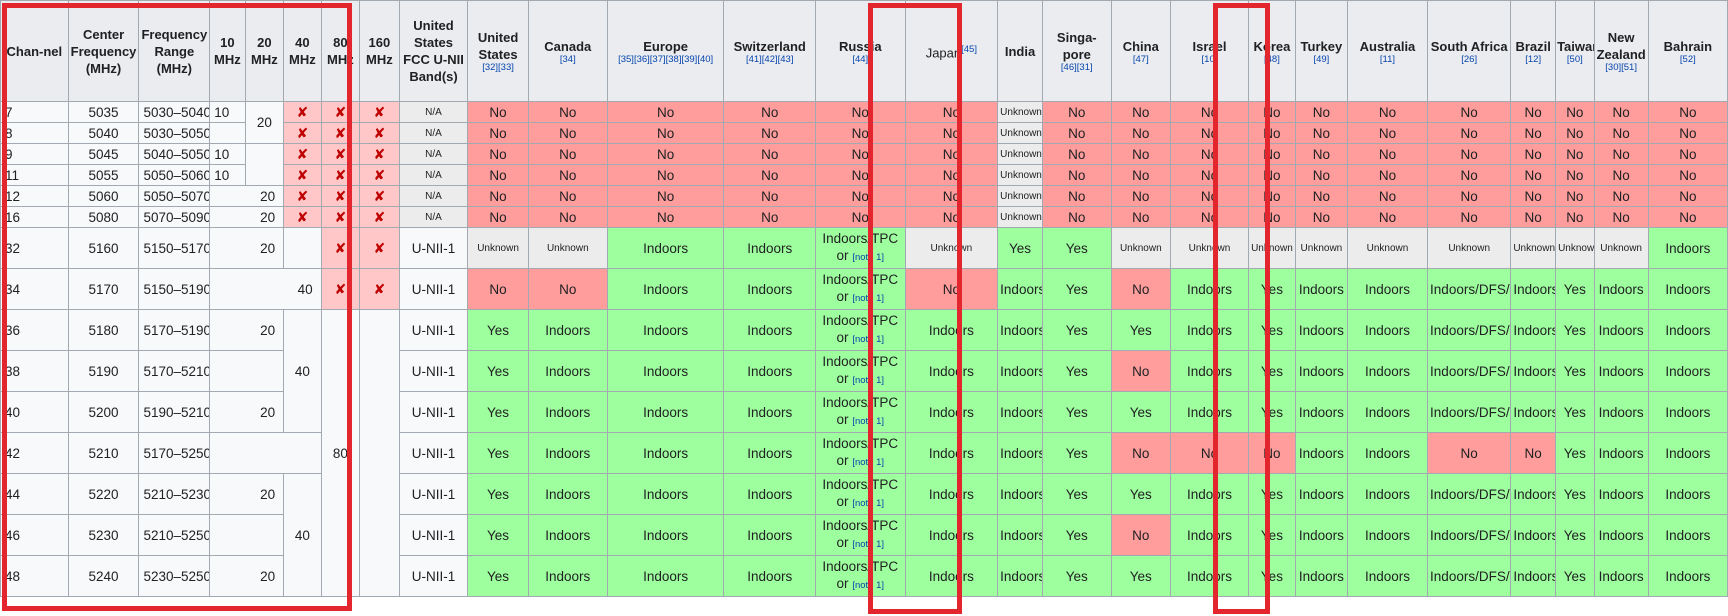 The height and width of the screenshot is (616, 1728). I want to click on col-header-country: Singa-pore [46][31], so click(1076, 51).